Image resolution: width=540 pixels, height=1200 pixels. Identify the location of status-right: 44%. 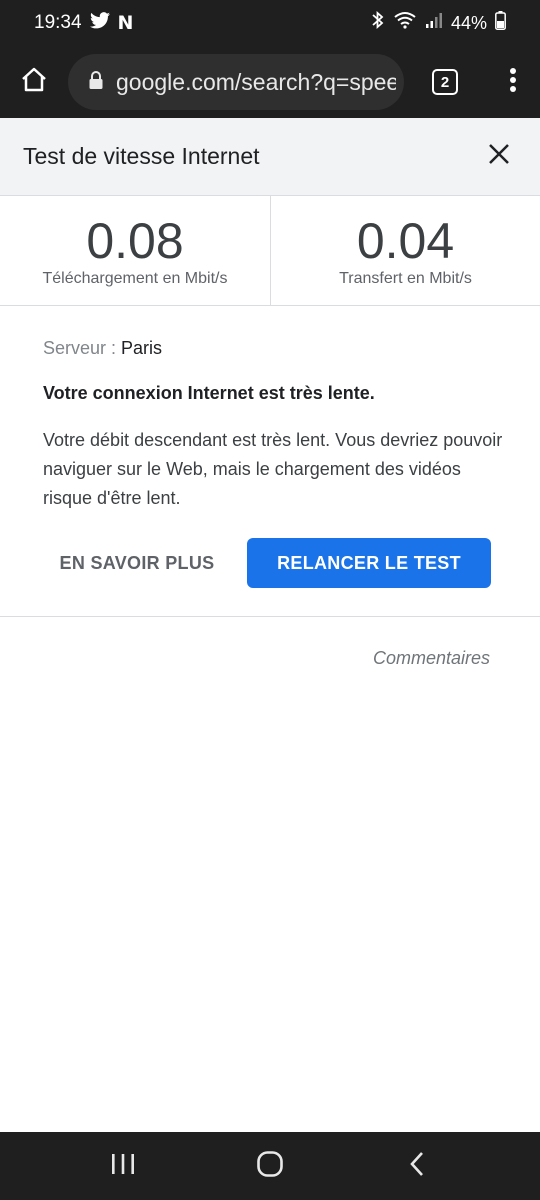
(438, 23).